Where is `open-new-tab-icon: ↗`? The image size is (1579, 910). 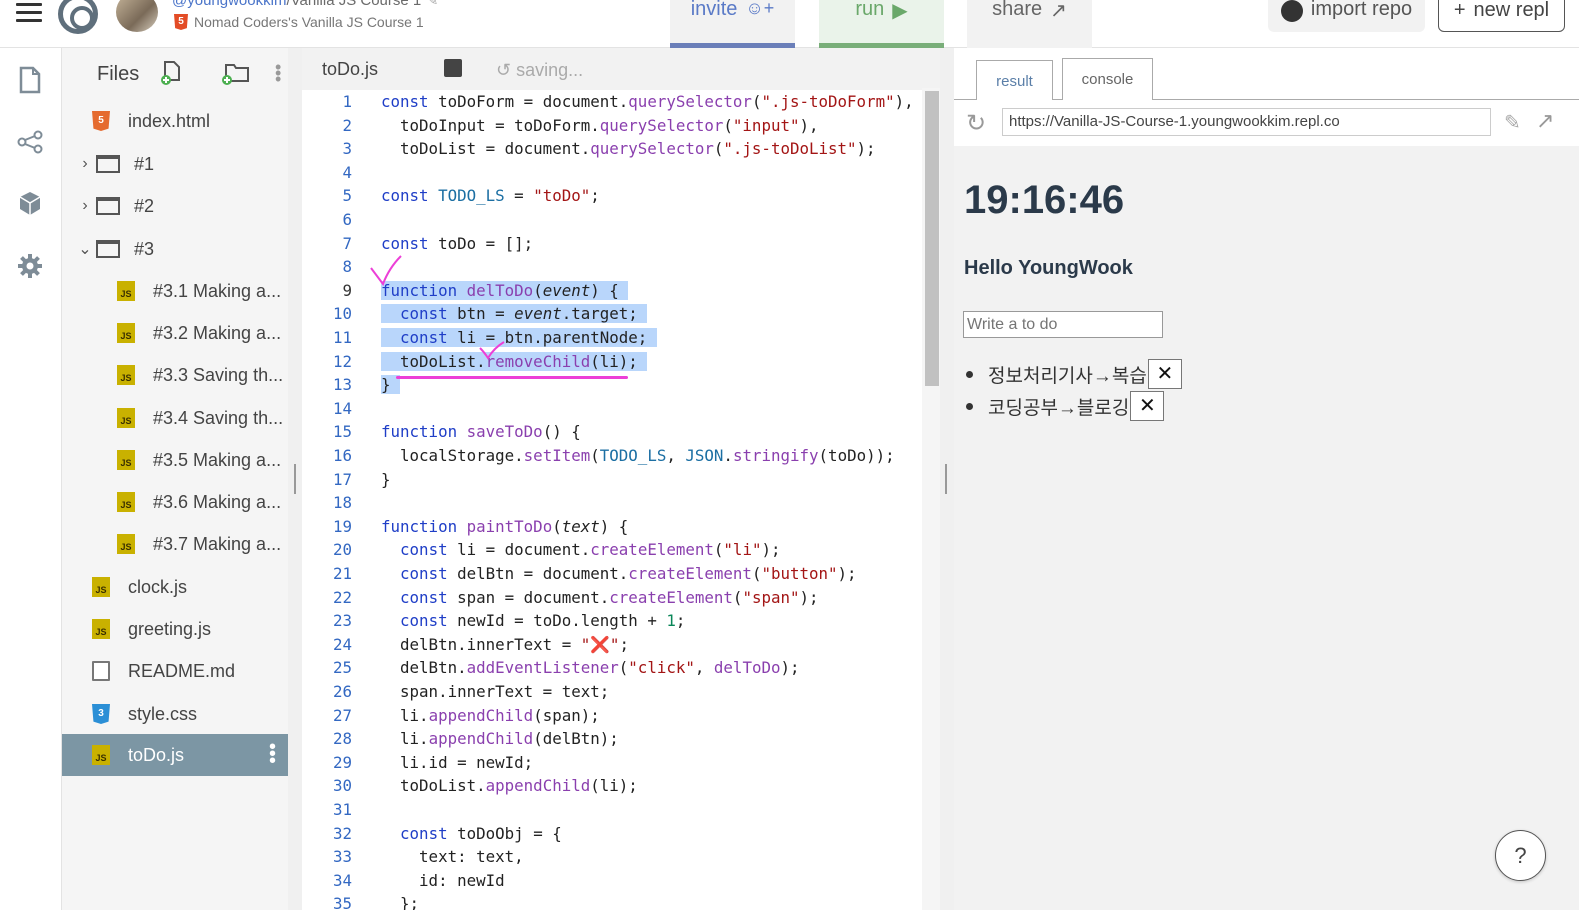
open-new-tab-icon: ↗ is located at coordinates (1545, 121).